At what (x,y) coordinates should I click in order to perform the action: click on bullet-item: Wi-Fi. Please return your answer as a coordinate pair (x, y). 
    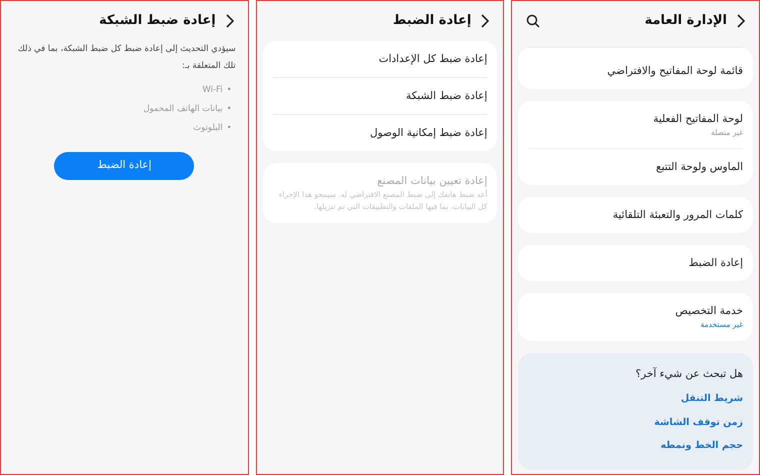
    Looking at the image, I should click on (212, 90).